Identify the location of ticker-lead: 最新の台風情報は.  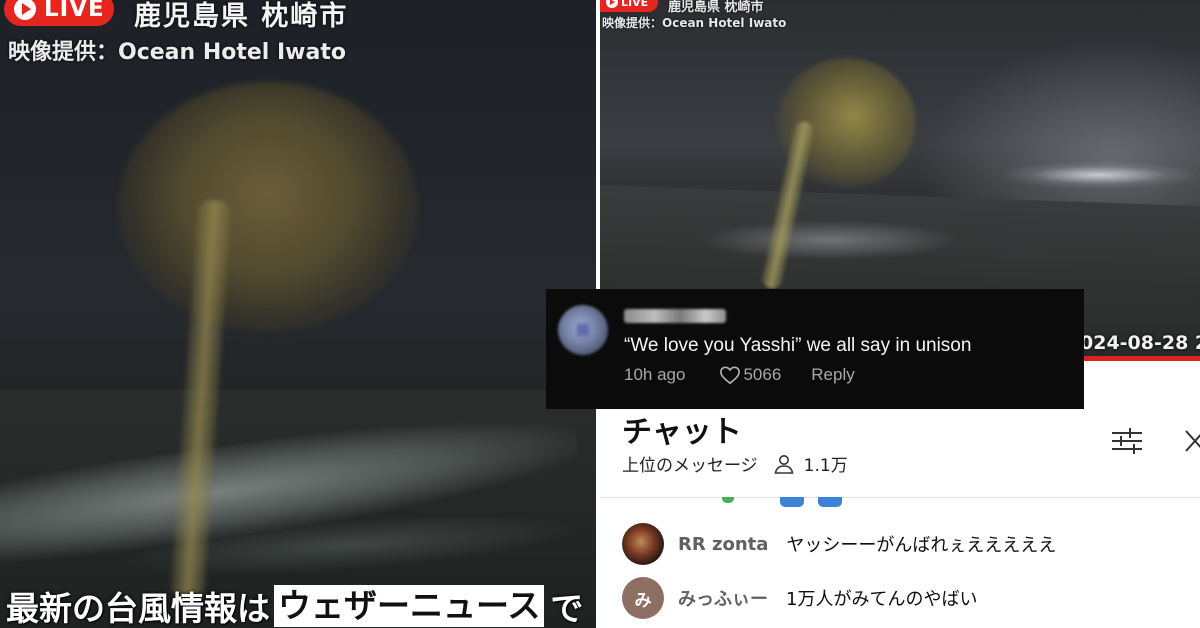
(138, 608).